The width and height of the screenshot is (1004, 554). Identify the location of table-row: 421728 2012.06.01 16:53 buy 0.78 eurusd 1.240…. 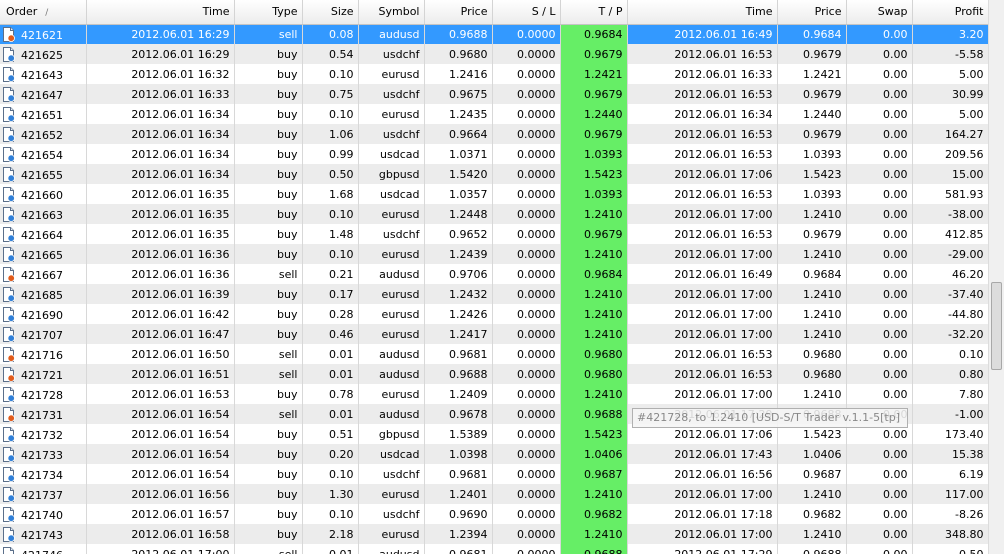
(494, 394).